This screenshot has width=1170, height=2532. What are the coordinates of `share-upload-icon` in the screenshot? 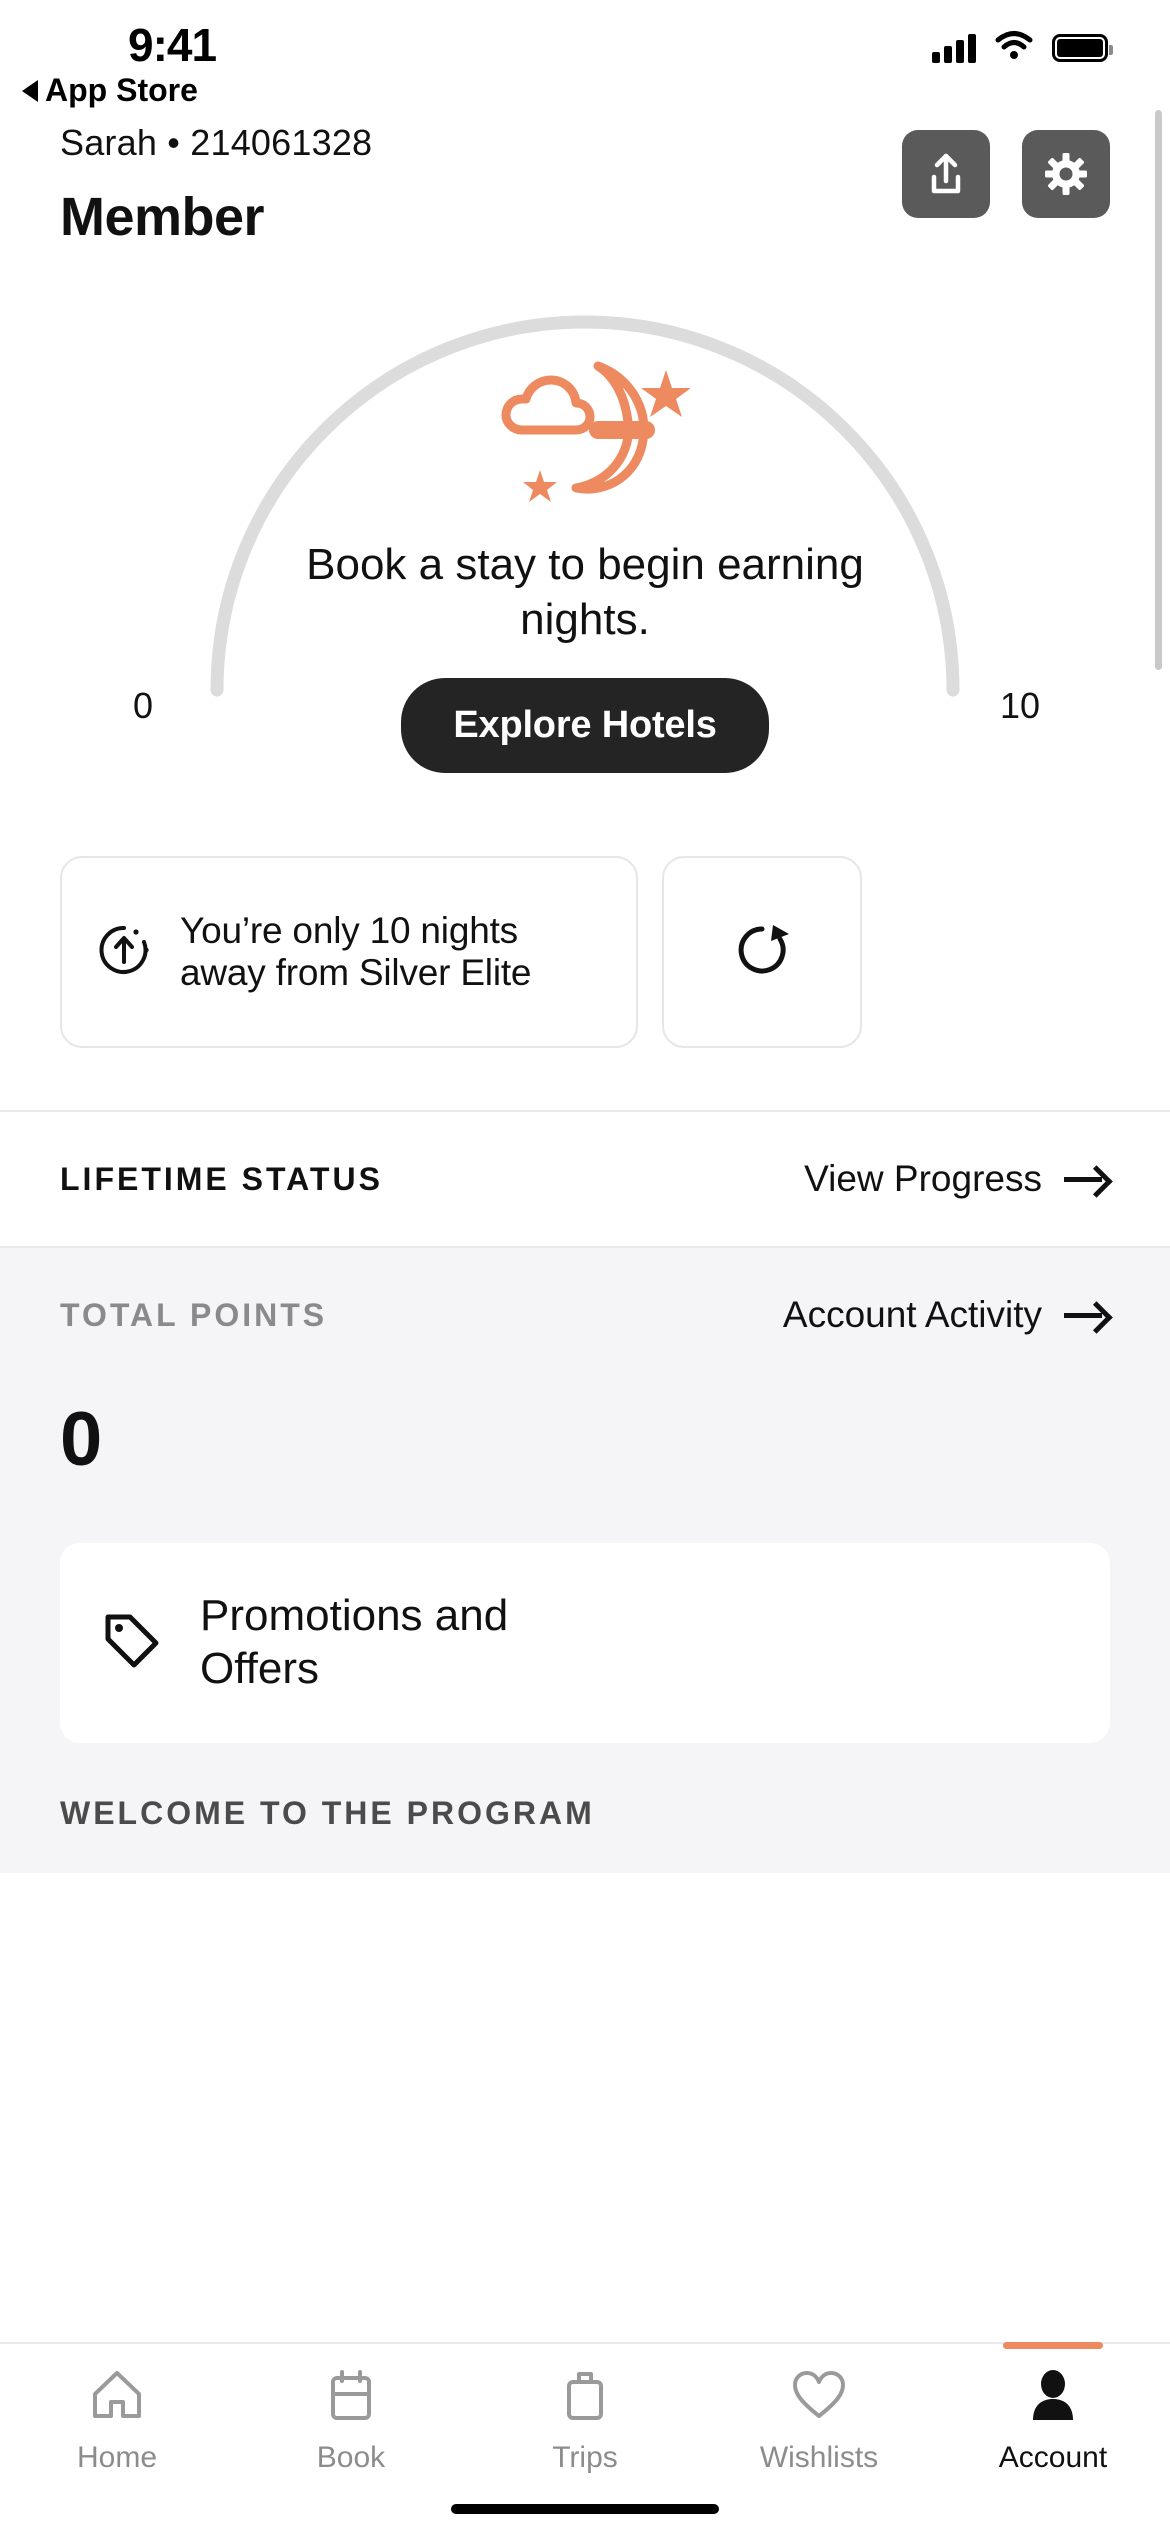 It's located at (946, 174).